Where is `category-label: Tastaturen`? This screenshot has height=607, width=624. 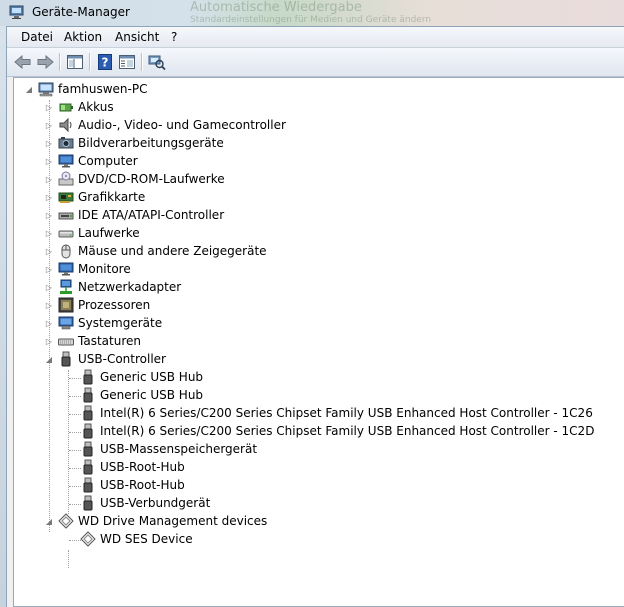
category-label: Tastaturen is located at coordinates (109, 341).